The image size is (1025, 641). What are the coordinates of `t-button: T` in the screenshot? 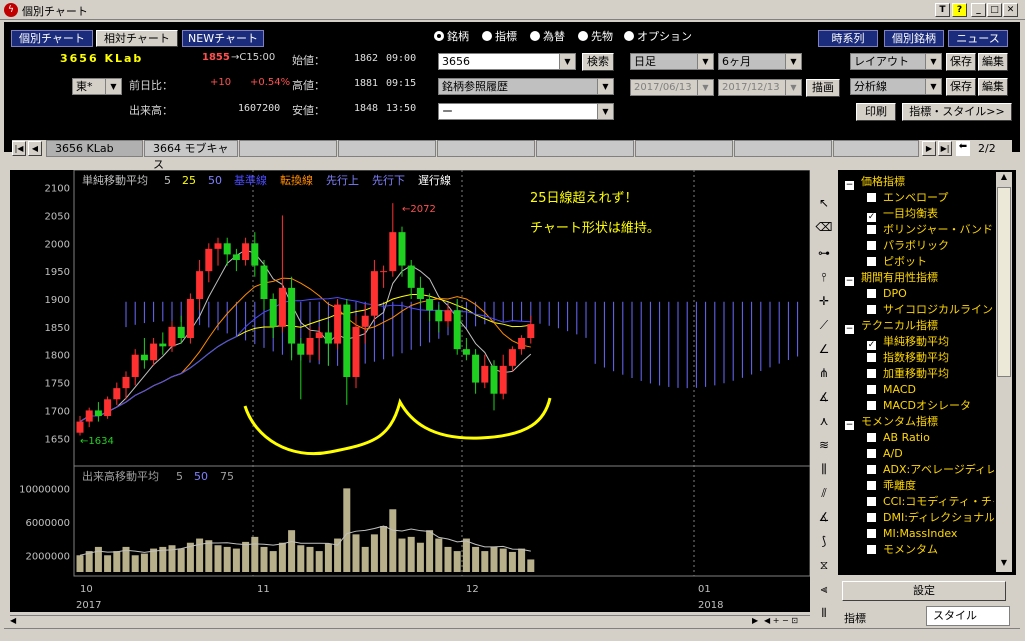 It's located at (942, 10).